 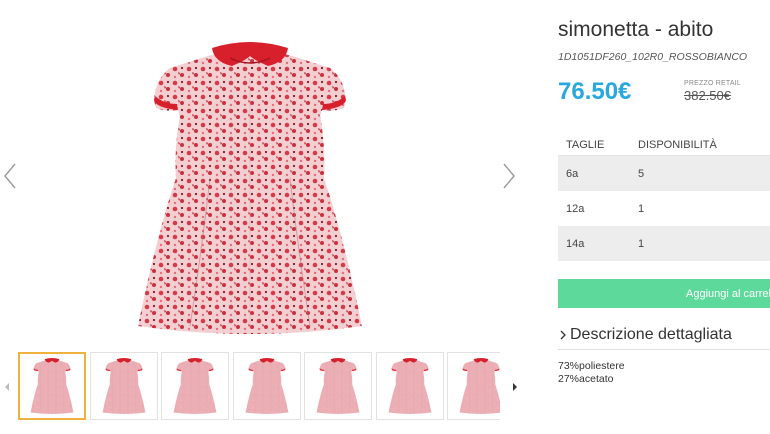 I want to click on chevron-left-icon, so click(x=10, y=176).